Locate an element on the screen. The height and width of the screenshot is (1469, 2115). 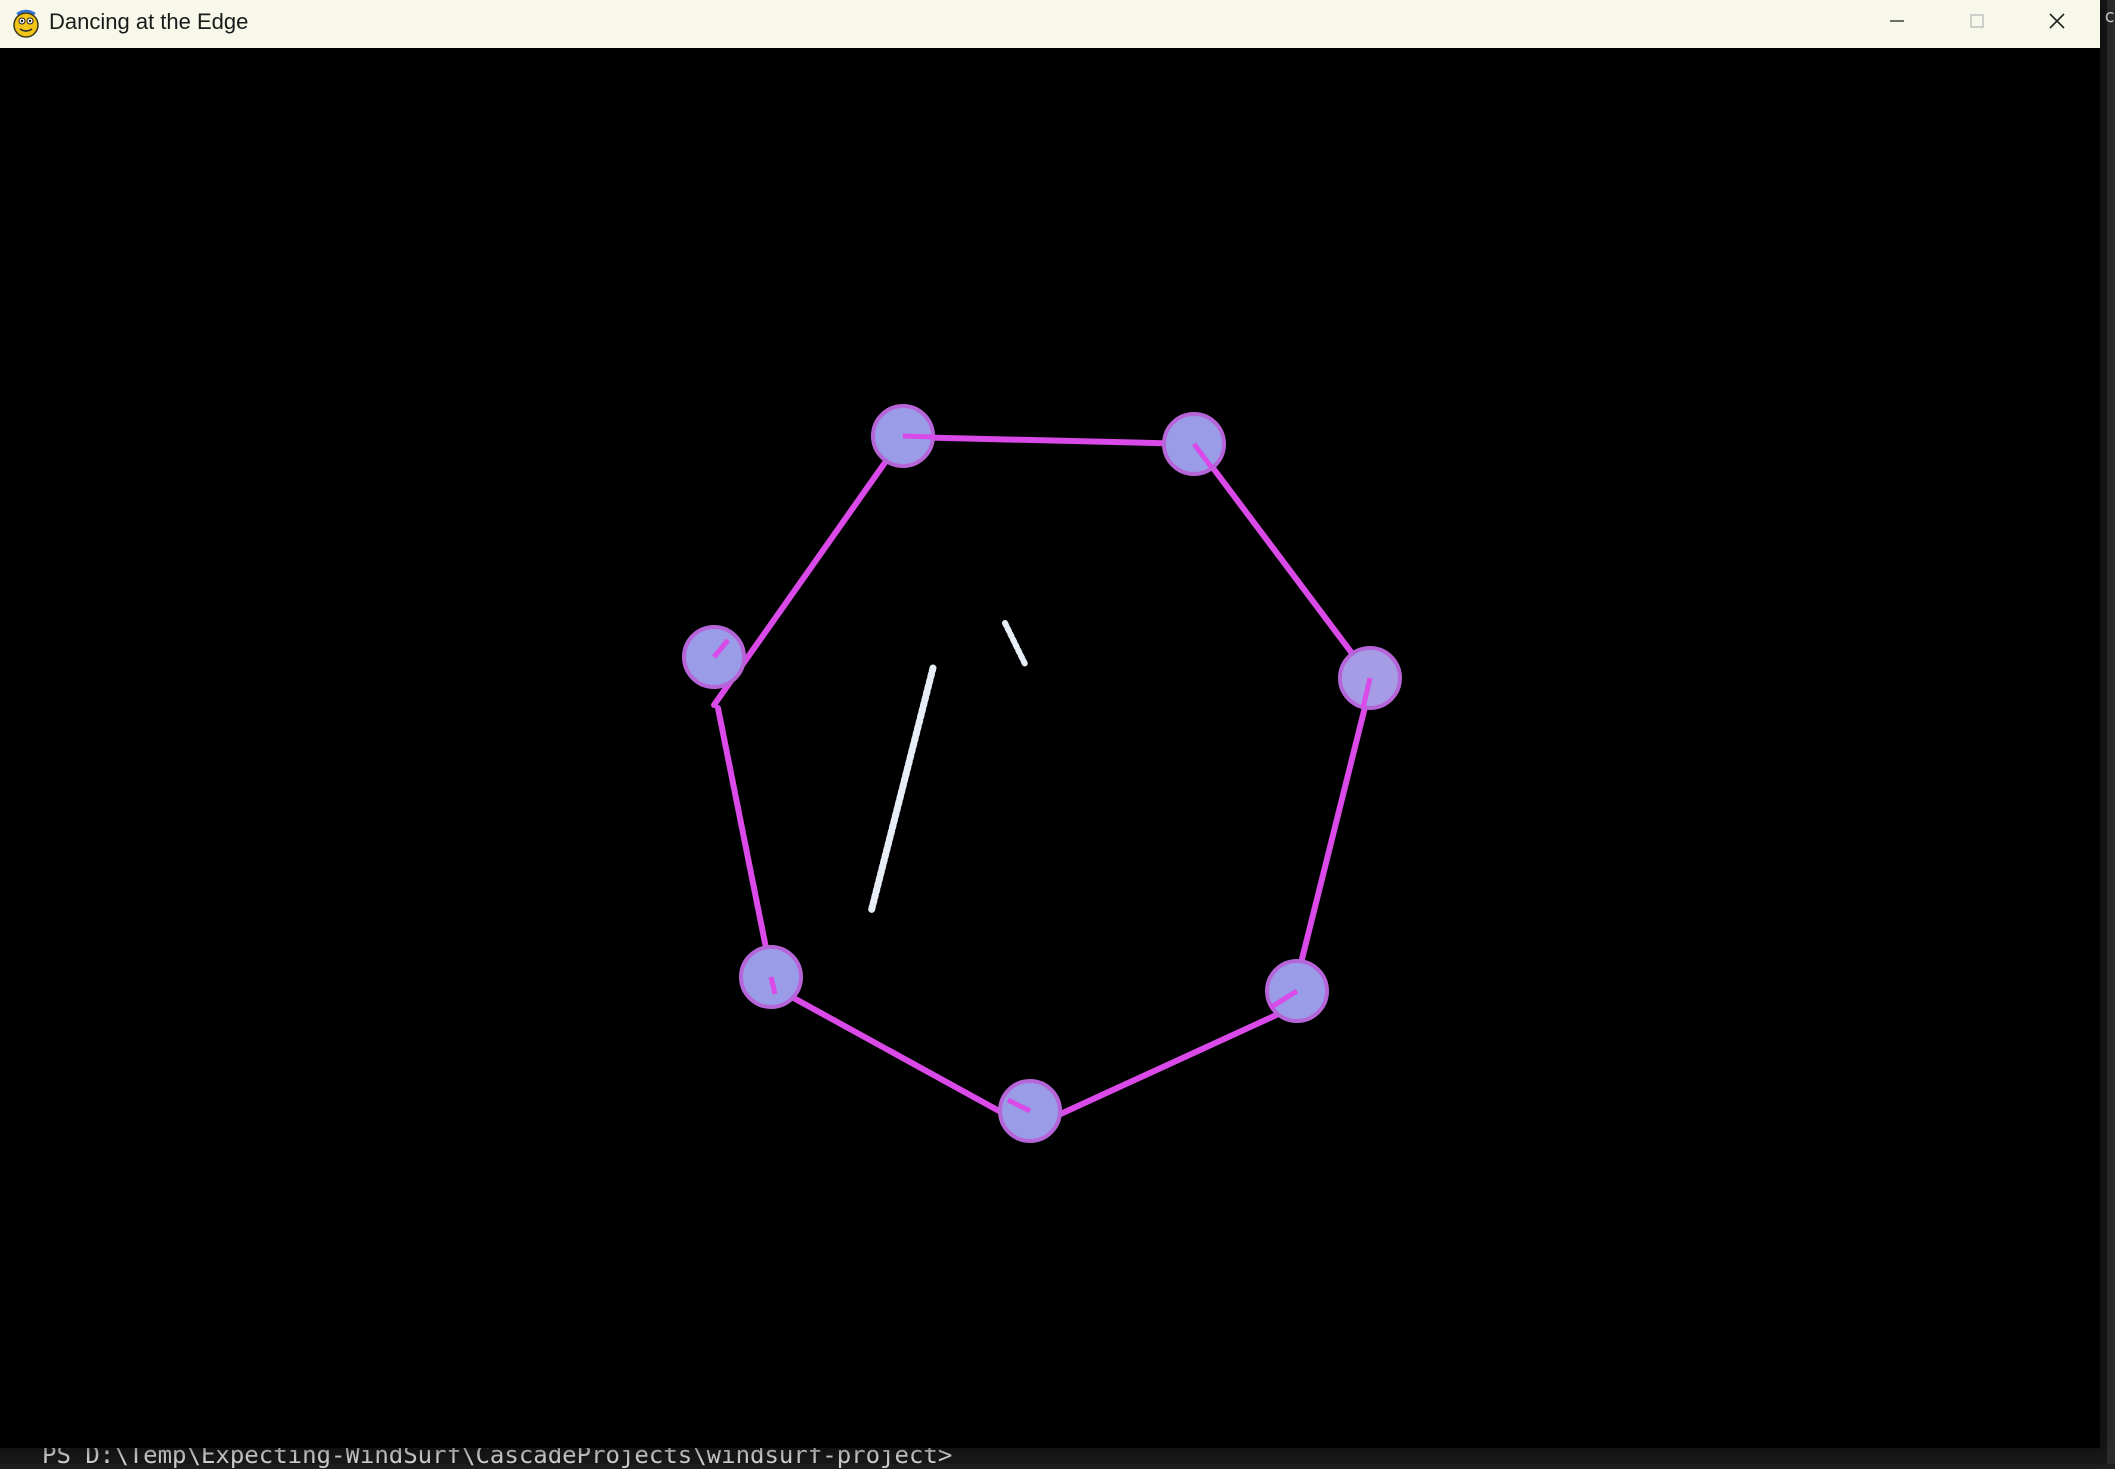
close-icon is located at coordinates (2057, 21).